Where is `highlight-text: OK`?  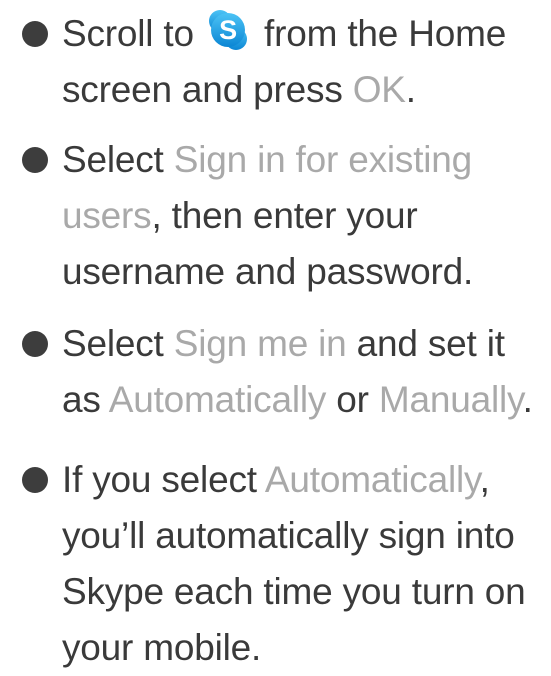
highlight-text: OK is located at coordinates (379, 89).